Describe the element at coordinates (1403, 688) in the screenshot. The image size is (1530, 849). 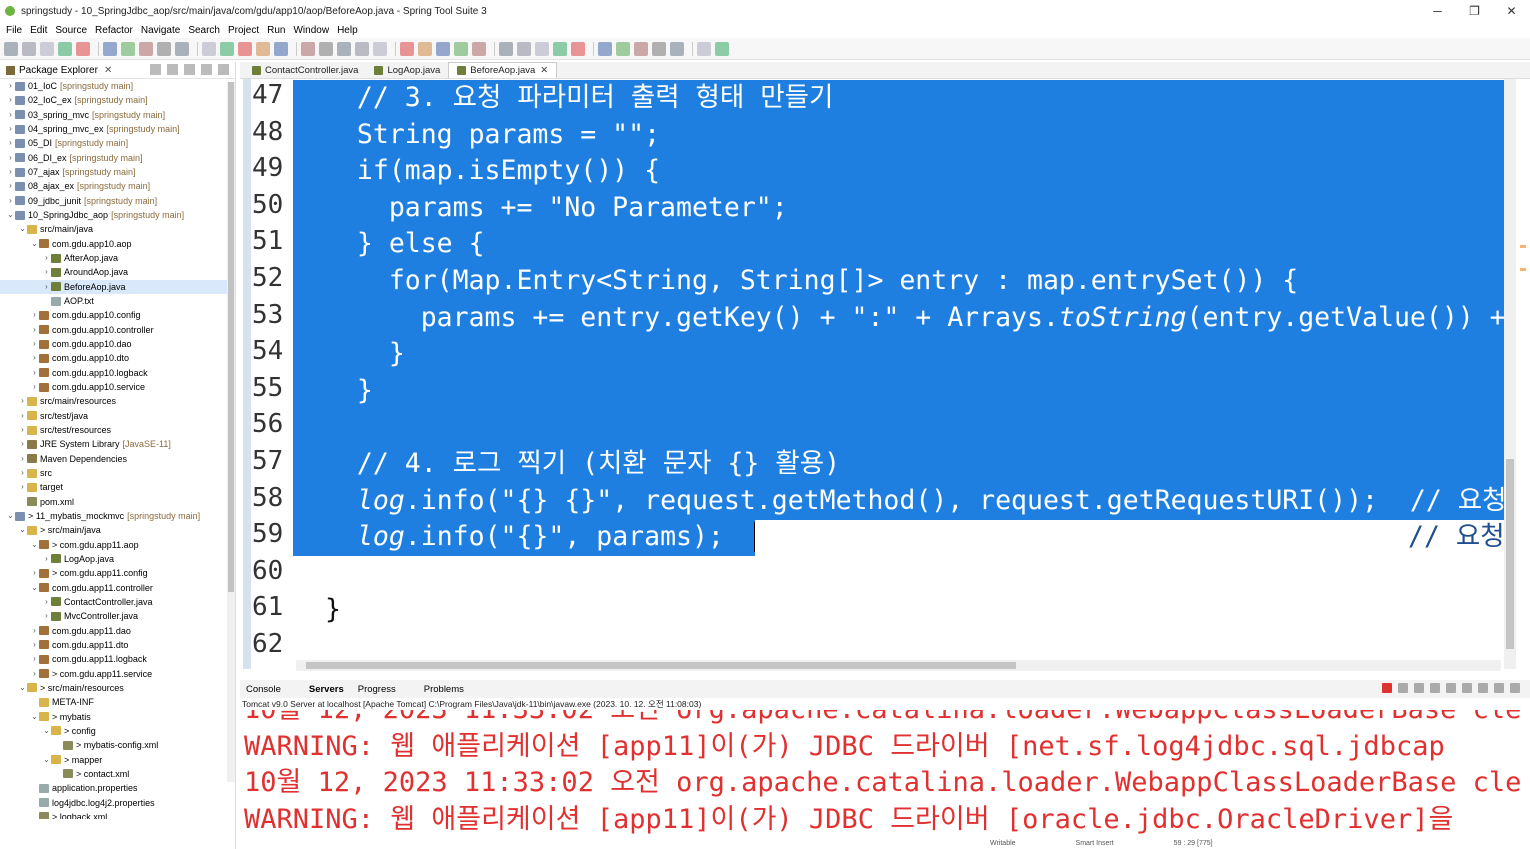
I see `remove-launch-icon` at that location.